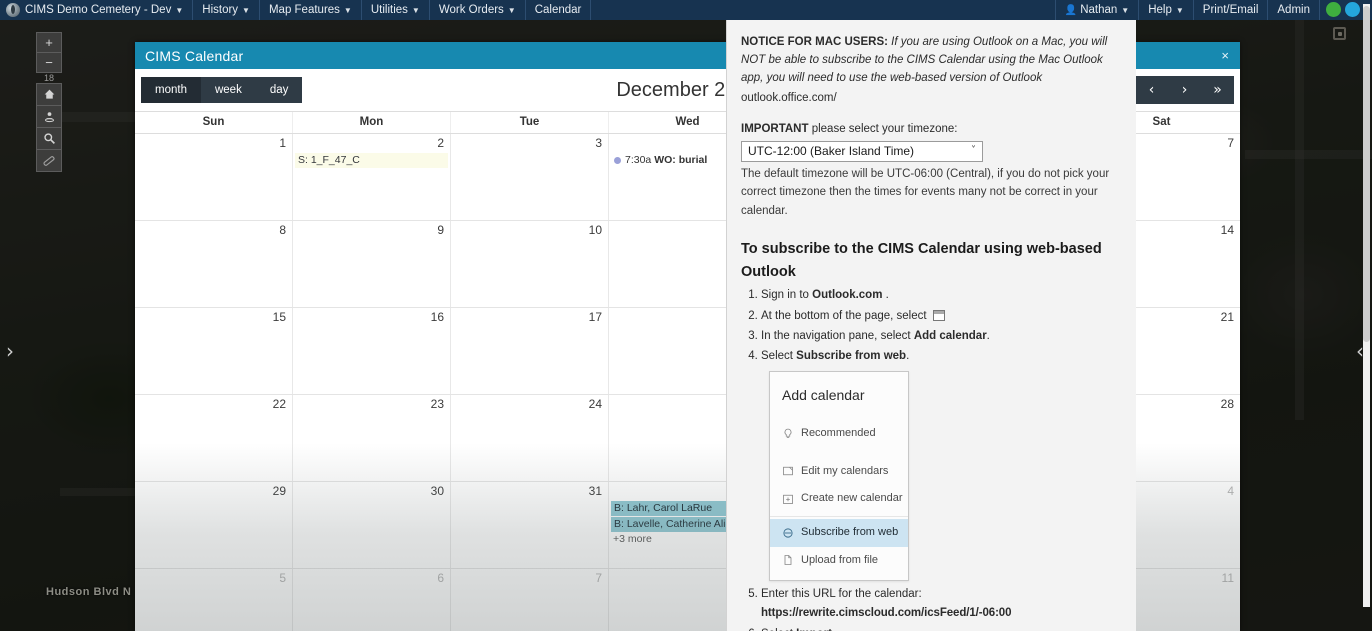 This screenshot has width=1372, height=631. I want to click on day-number: 7, so click(598, 578).